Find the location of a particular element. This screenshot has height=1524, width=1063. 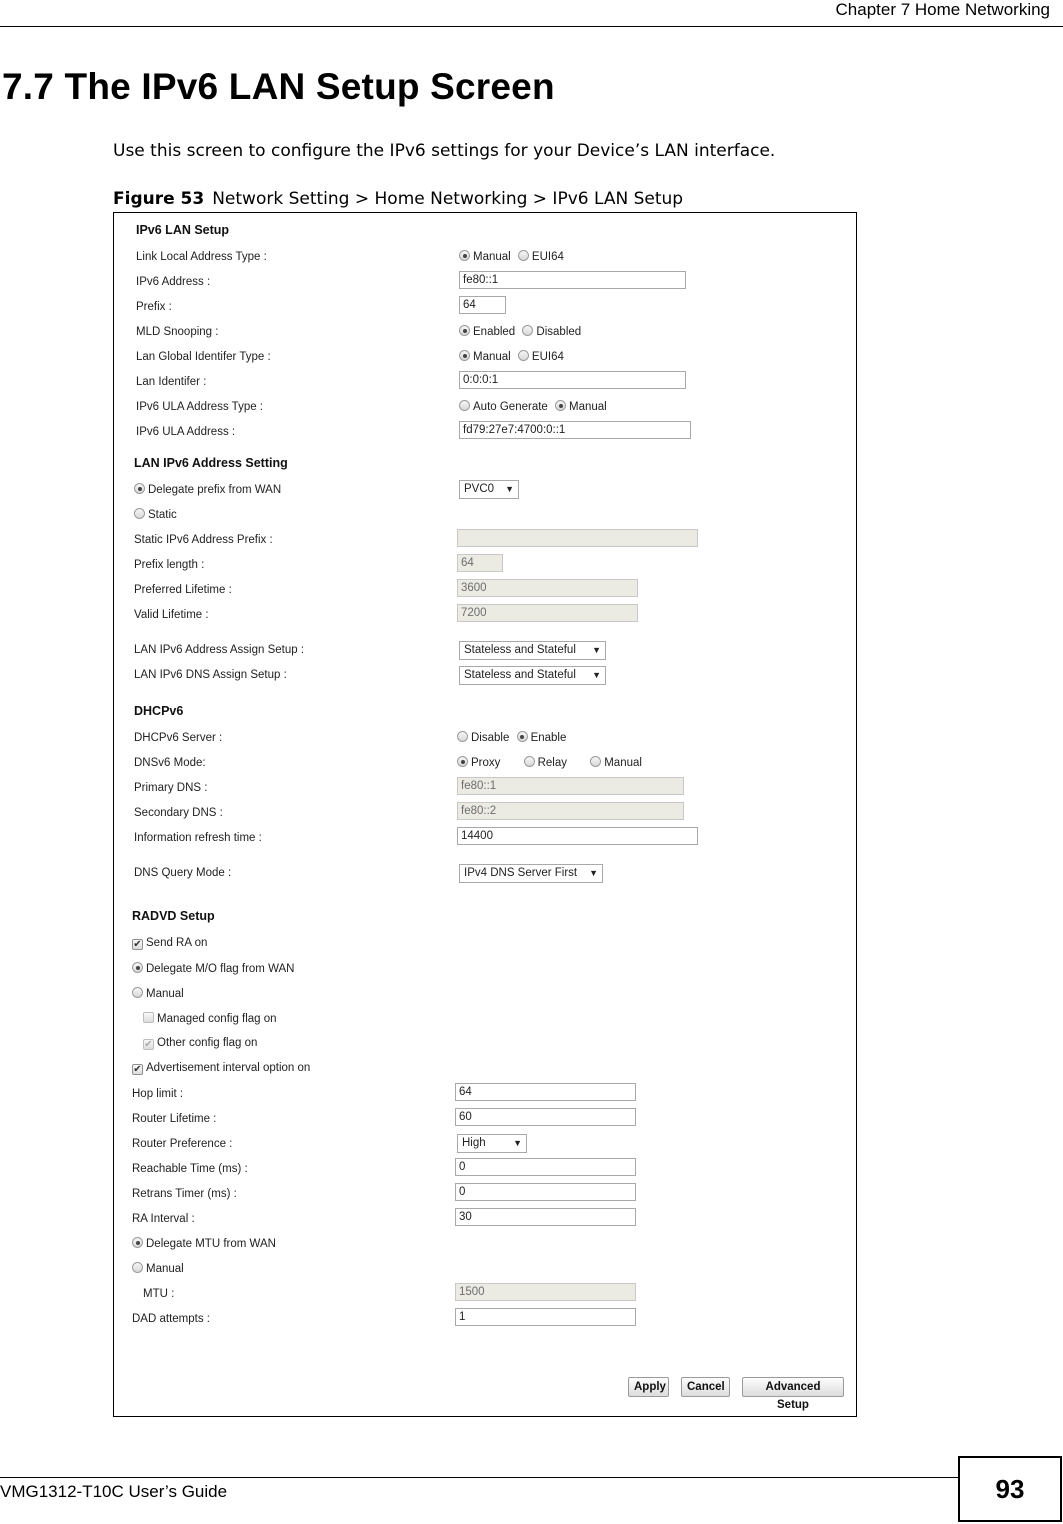

manual-mo-option: Manual is located at coordinates (158, 993).